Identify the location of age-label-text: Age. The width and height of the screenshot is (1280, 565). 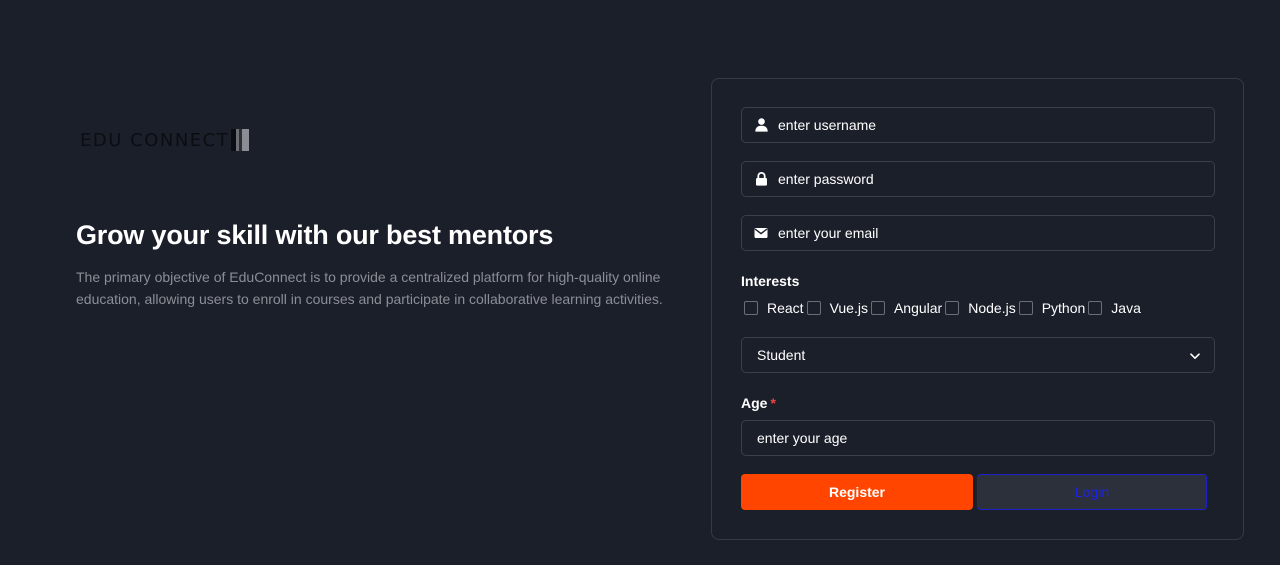
(754, 403).